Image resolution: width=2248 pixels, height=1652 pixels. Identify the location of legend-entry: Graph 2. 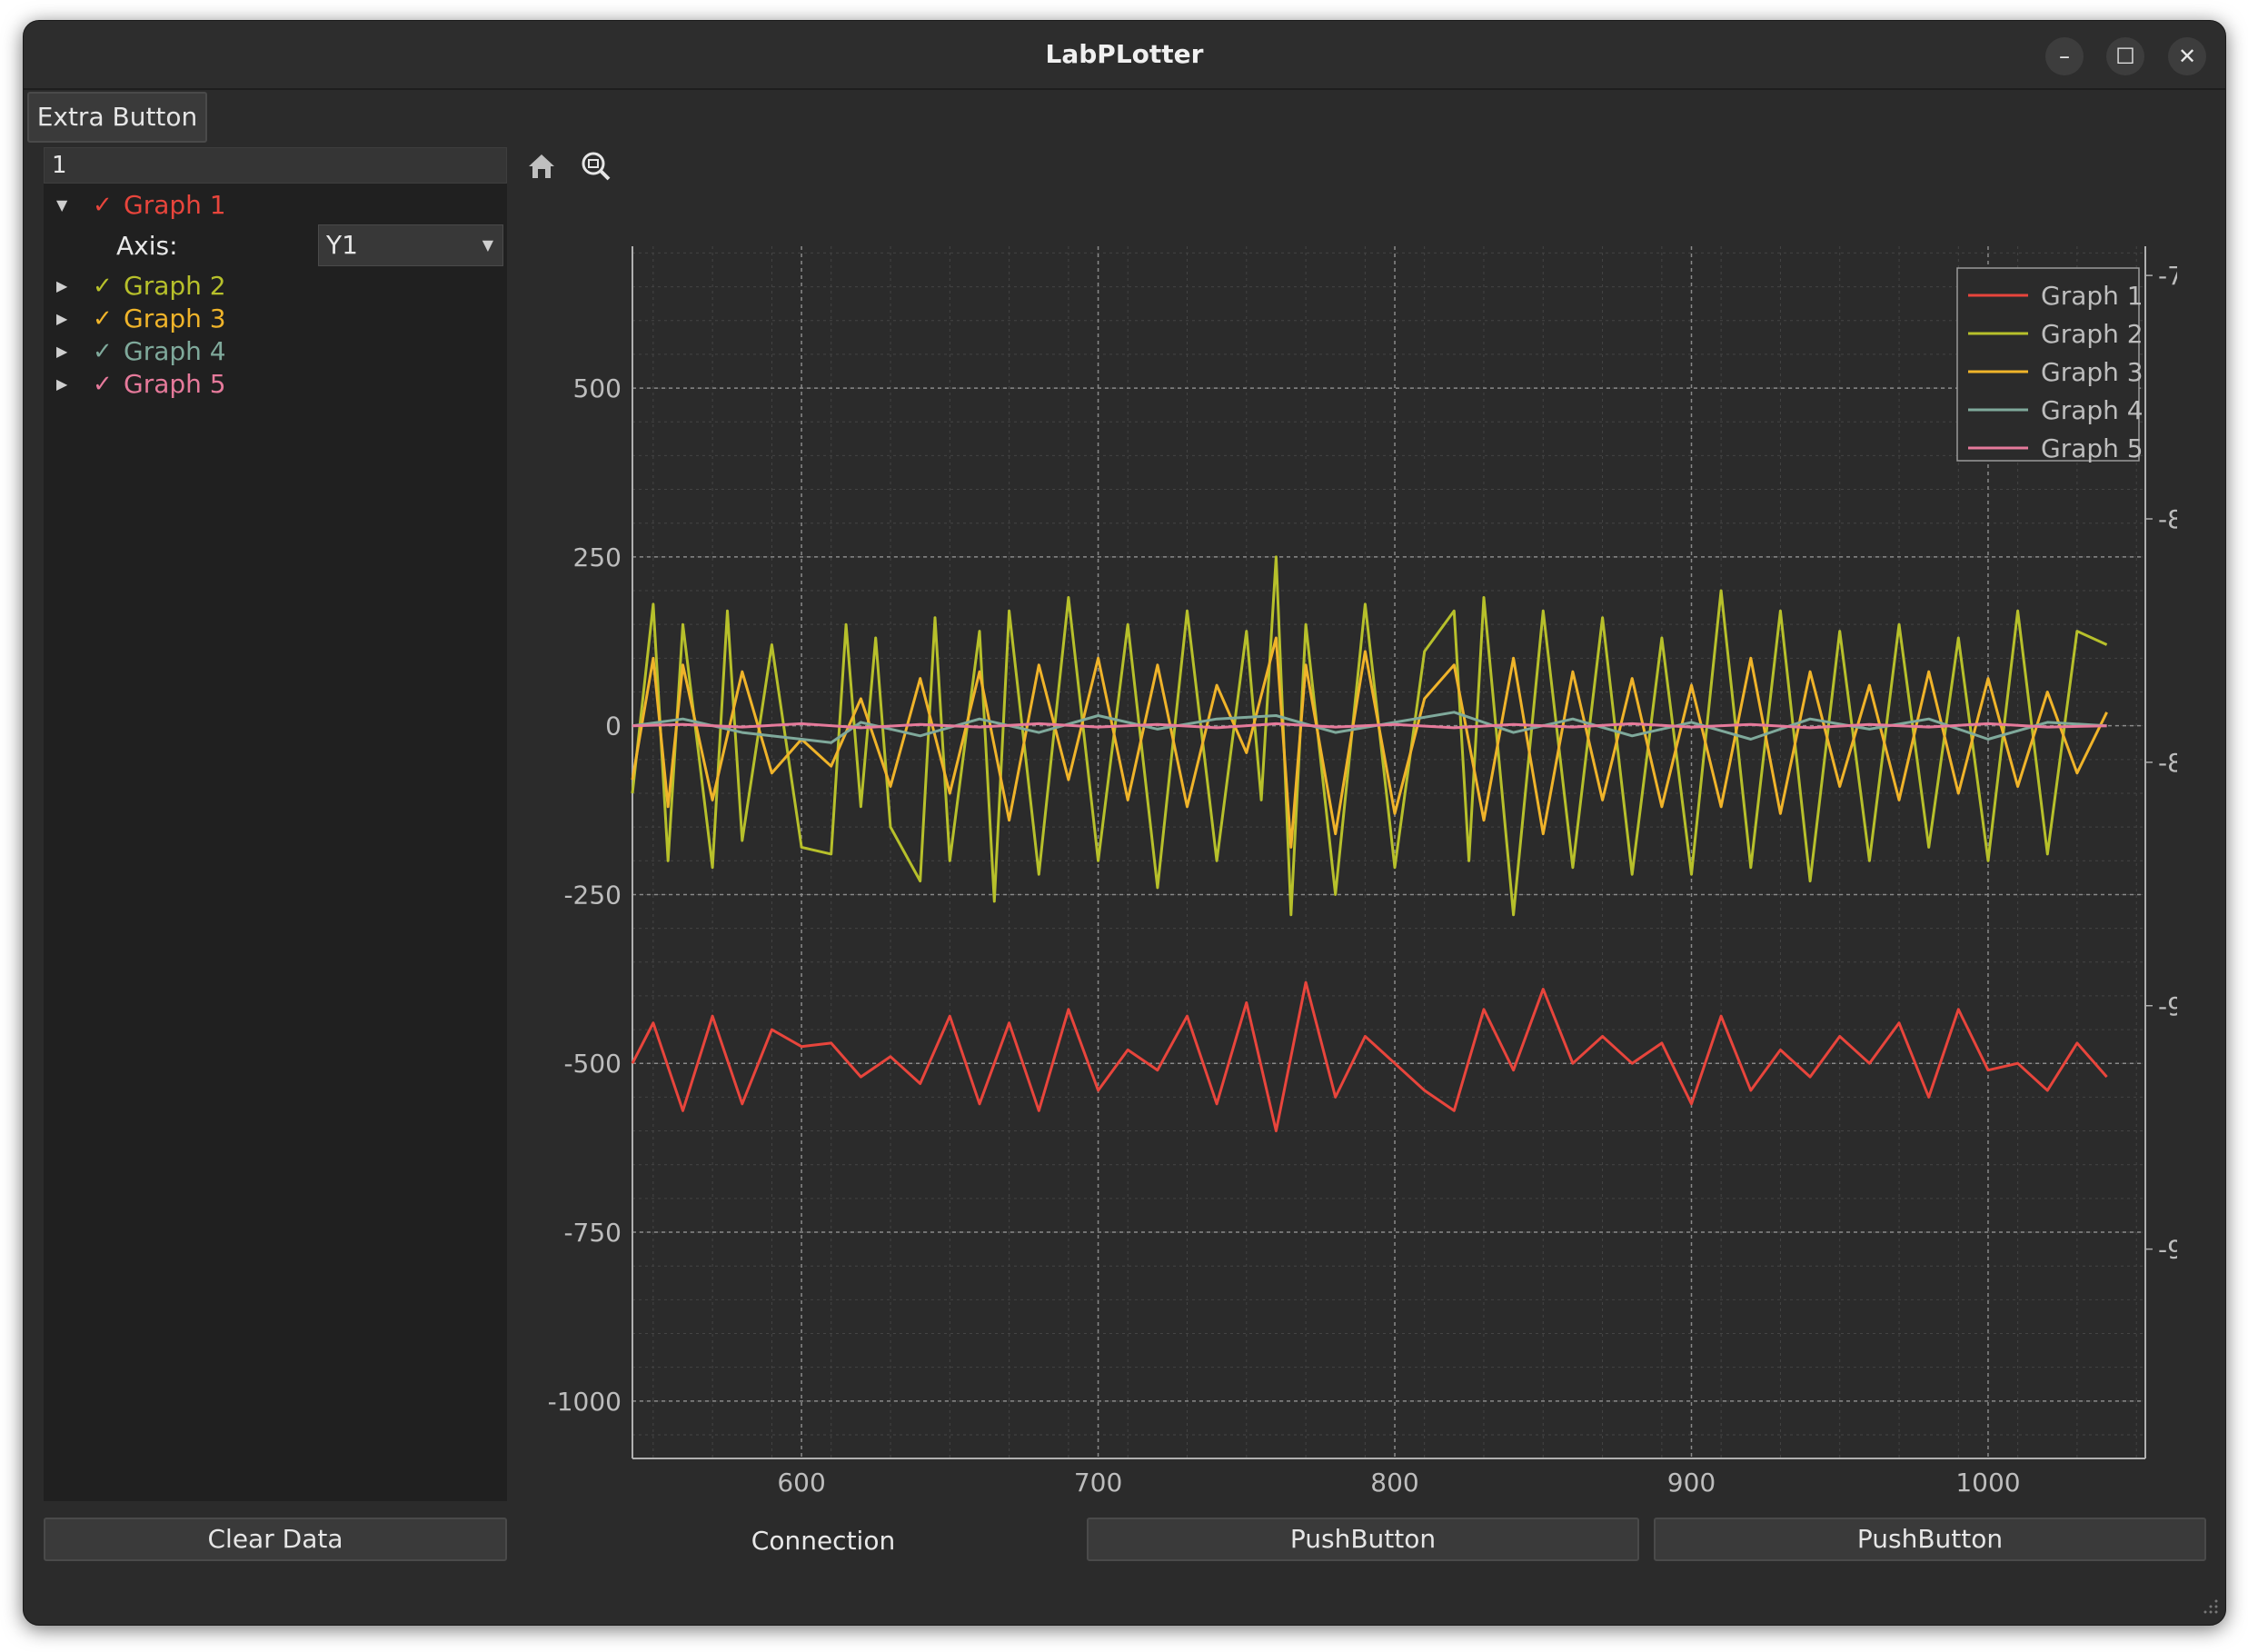
(2092, 334).